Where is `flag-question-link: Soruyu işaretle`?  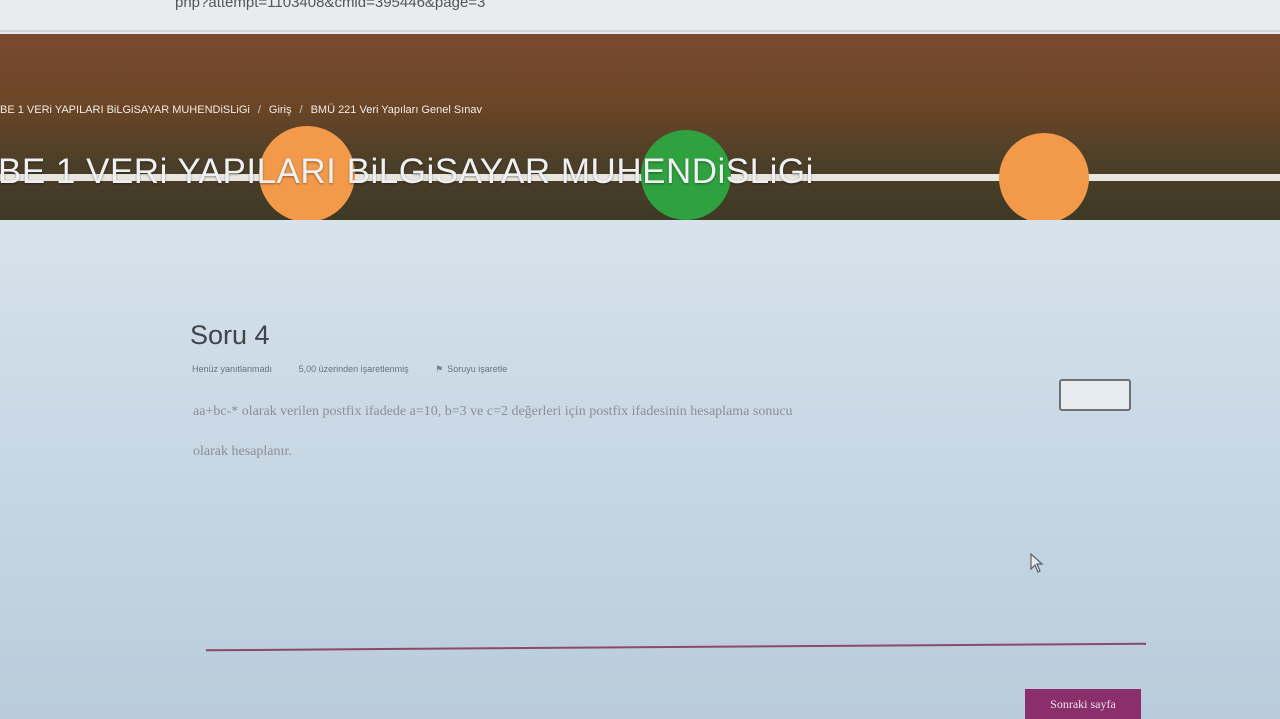
flag-question-link: Soruyu işaretle is located at coordinates (477, 369).